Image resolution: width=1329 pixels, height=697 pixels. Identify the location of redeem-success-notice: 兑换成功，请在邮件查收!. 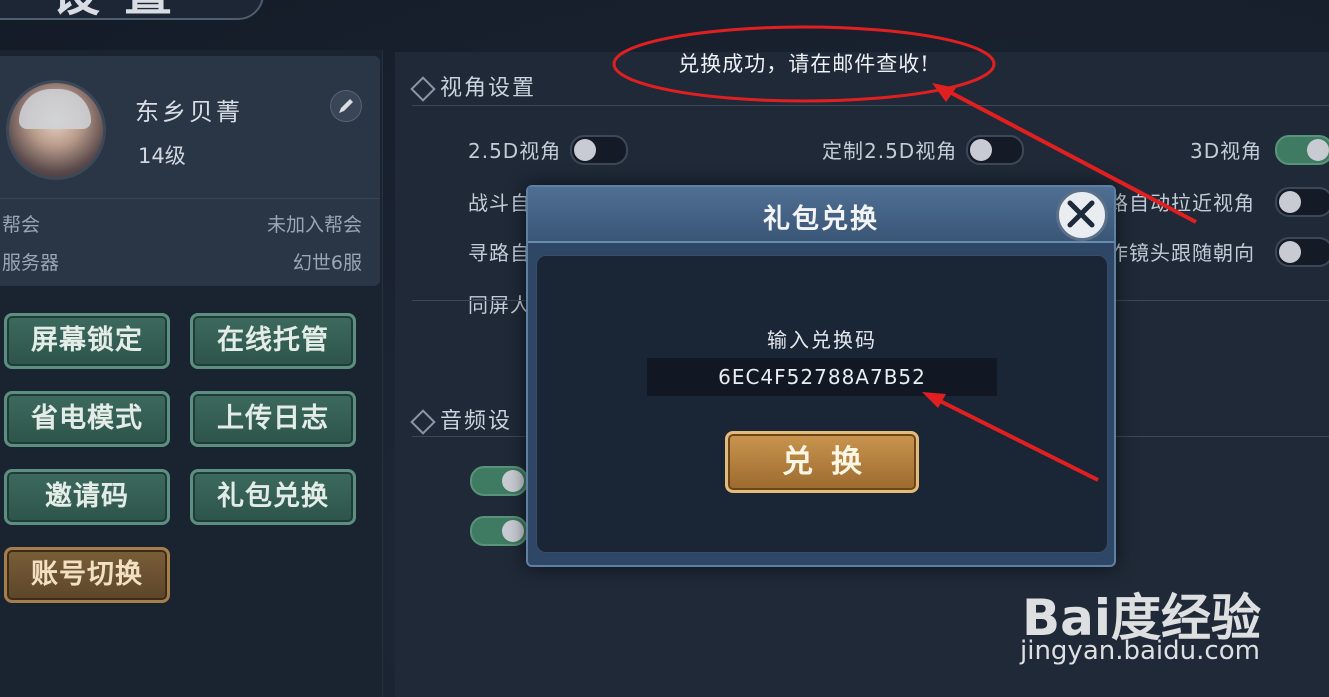
(804, 64).